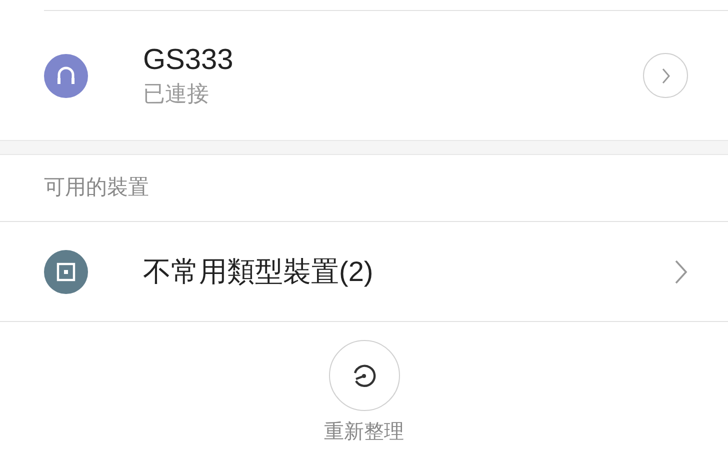  I want to click on device-name: 不常用類型裝置(2), so click(258, 271).